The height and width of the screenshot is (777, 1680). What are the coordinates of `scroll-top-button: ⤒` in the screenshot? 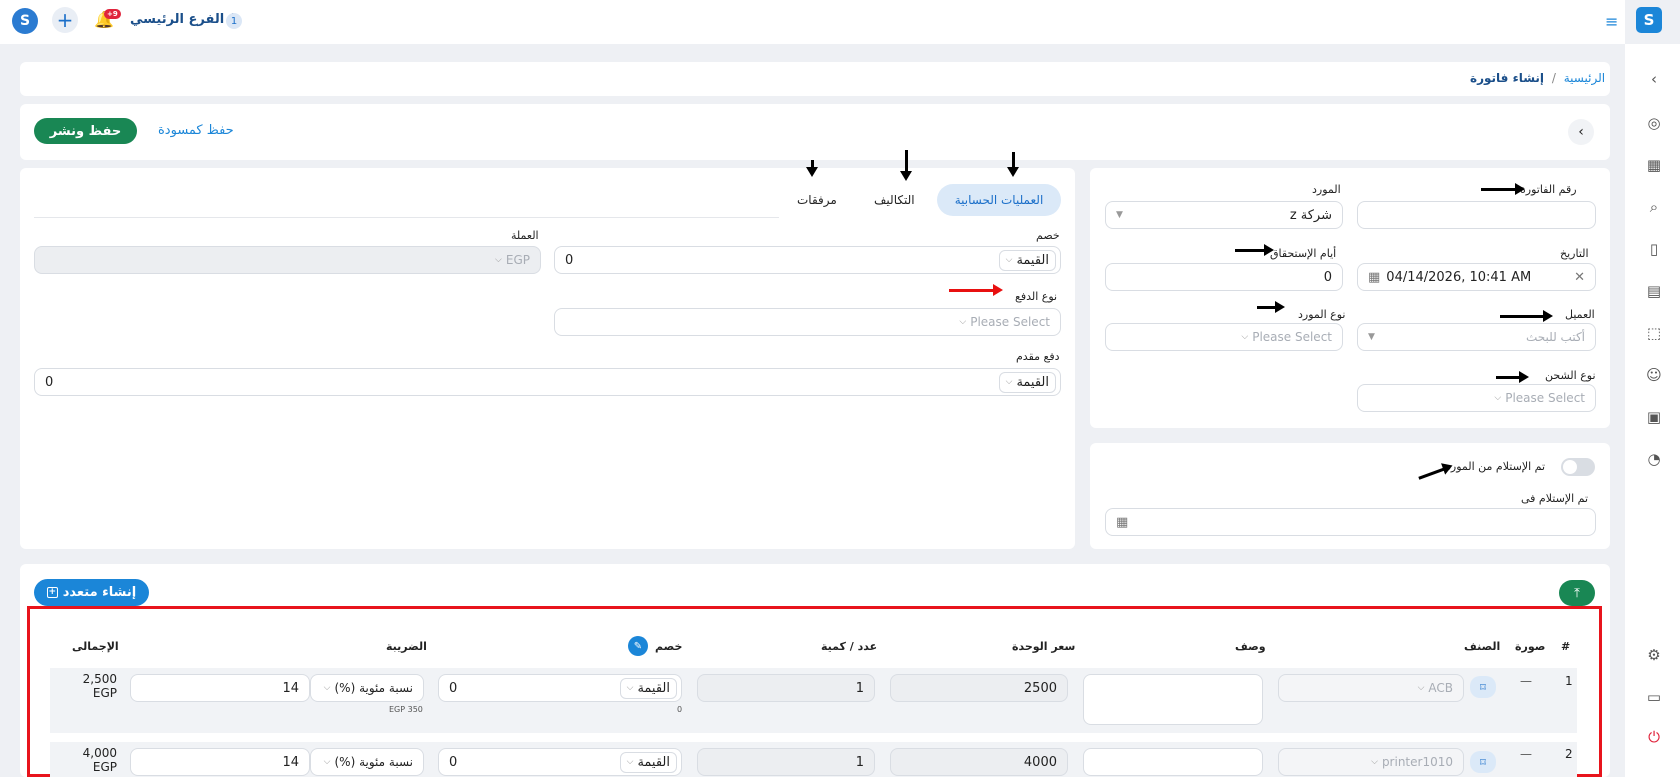 It's located at (1577, 593).